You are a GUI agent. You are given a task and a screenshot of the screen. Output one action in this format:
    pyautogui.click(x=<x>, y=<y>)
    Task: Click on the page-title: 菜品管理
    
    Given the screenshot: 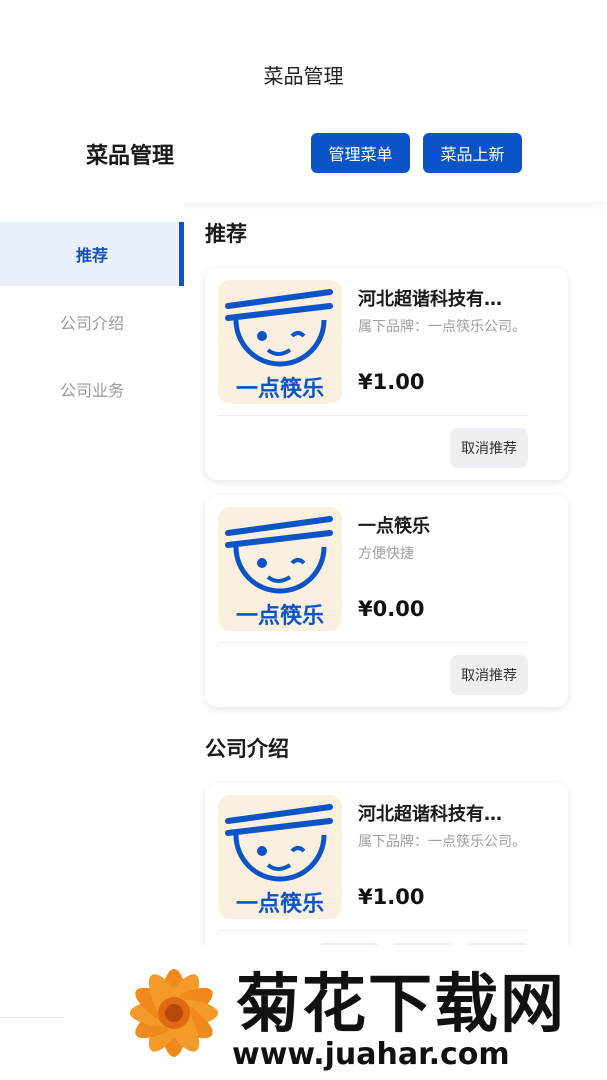 What is the action you would take?
    pyautogui.click(x=130, y=156)
    